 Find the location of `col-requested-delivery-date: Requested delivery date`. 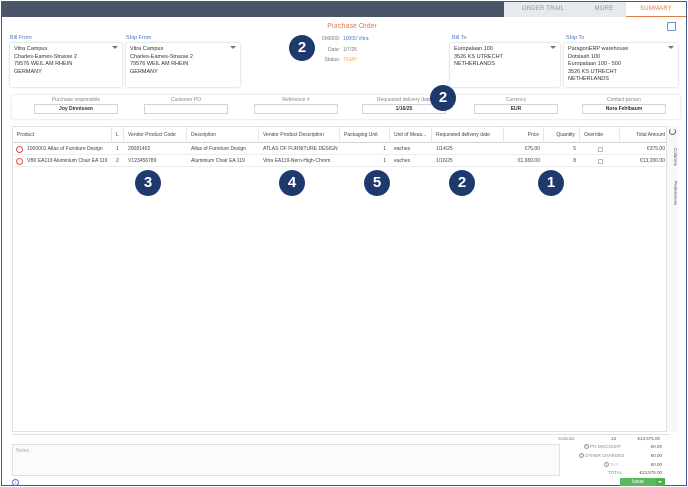

col-requested-delivery-date: Requested delivery date is located at coordinates (468, 135).